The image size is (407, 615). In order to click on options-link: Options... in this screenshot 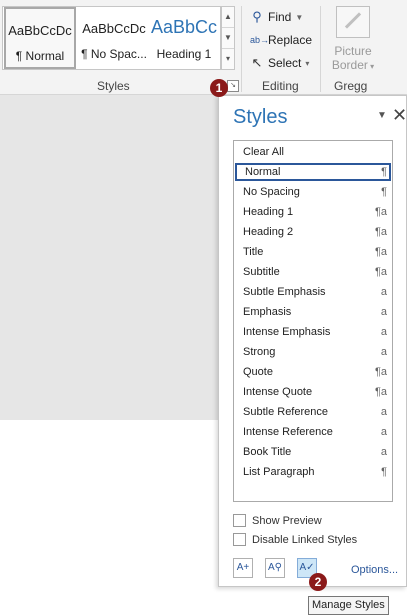, I will do `click(374, 570)`.